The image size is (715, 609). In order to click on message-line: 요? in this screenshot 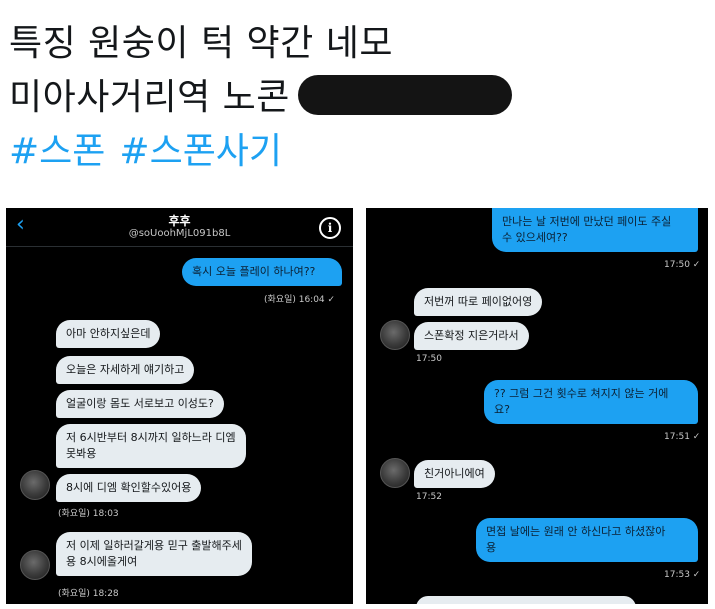, I will do `click(502, 409)`.